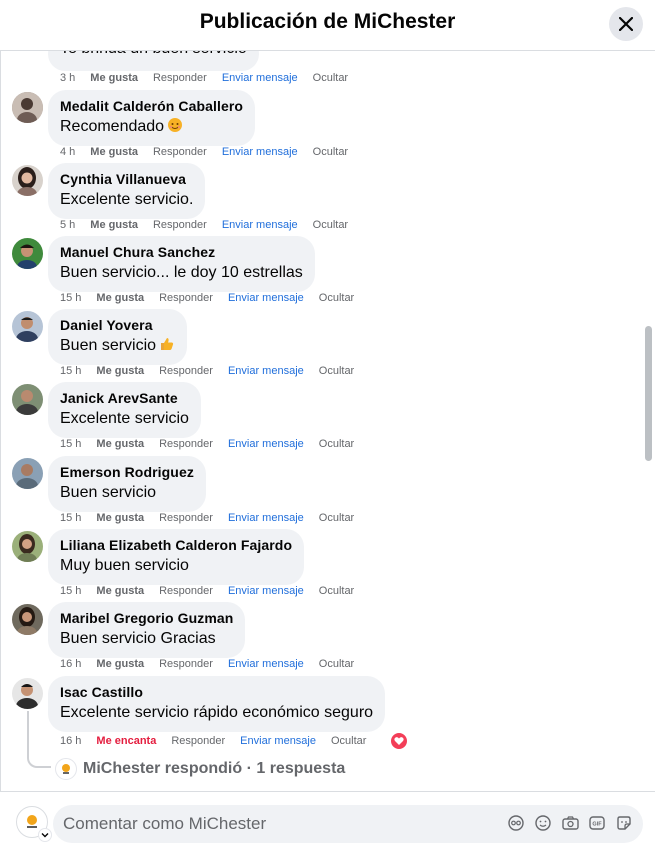 The height and width of the screenshot is (861, 655). Describe the element at coordinates (67, 152) in the screenshot. I see `comment-time: 4 h` at that location.